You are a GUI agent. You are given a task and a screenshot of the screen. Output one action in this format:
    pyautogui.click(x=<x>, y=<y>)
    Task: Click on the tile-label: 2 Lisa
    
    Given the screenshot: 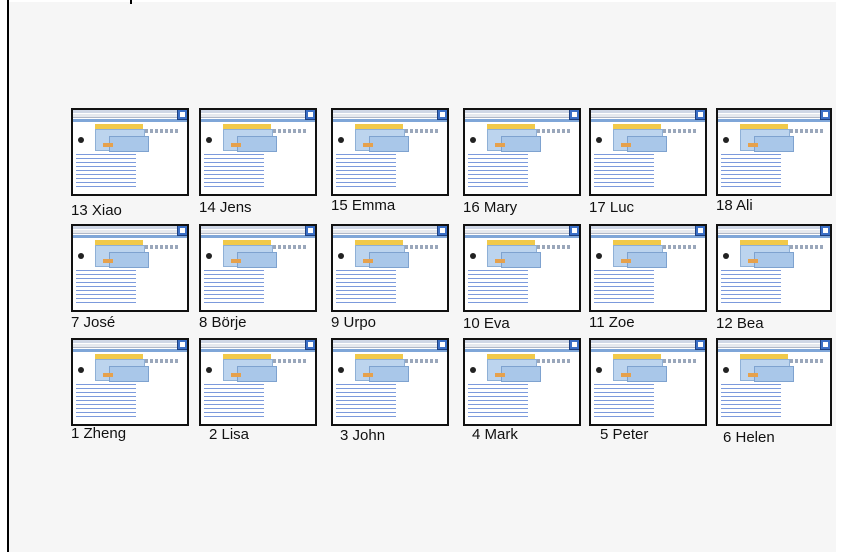 What is the action you would take?
    pyautogui.click(x=229, y=434)
    